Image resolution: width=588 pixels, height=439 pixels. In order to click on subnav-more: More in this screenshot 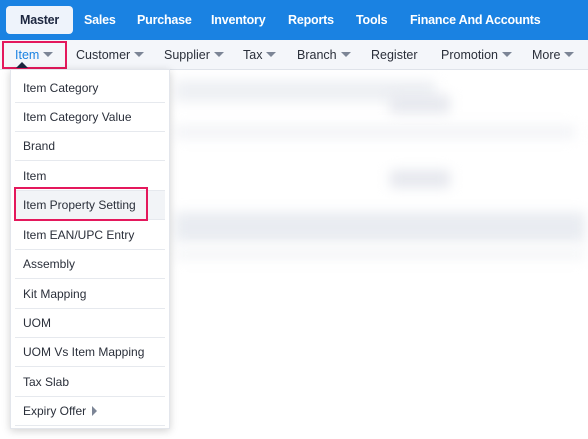, I will do `click(553, 55)`.